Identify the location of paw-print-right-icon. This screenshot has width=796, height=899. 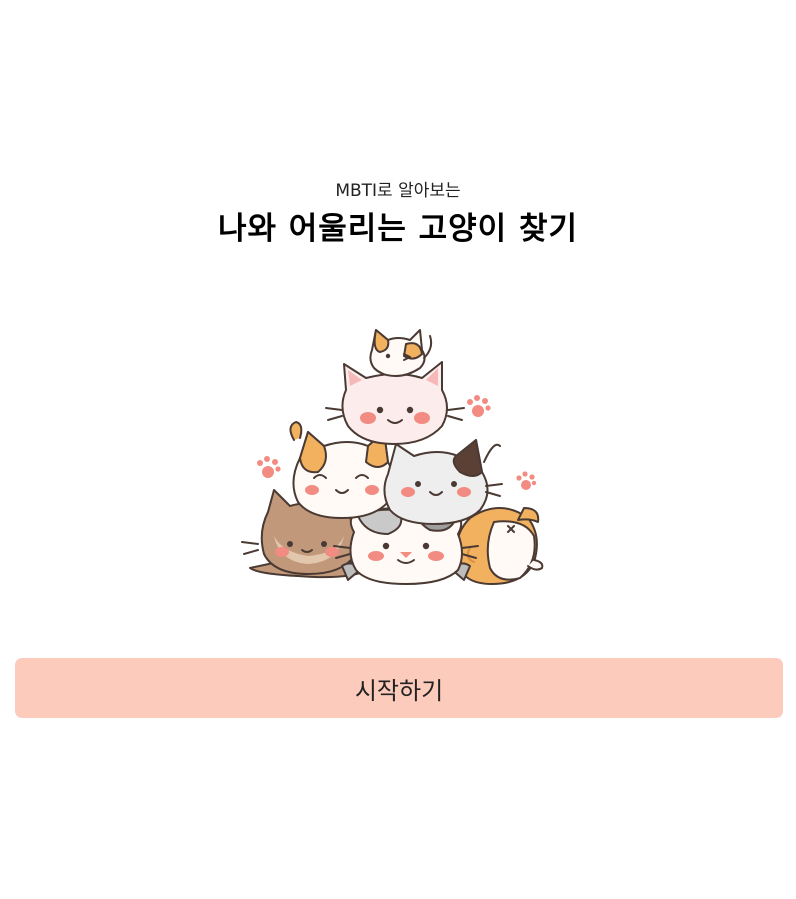
(526, 480).